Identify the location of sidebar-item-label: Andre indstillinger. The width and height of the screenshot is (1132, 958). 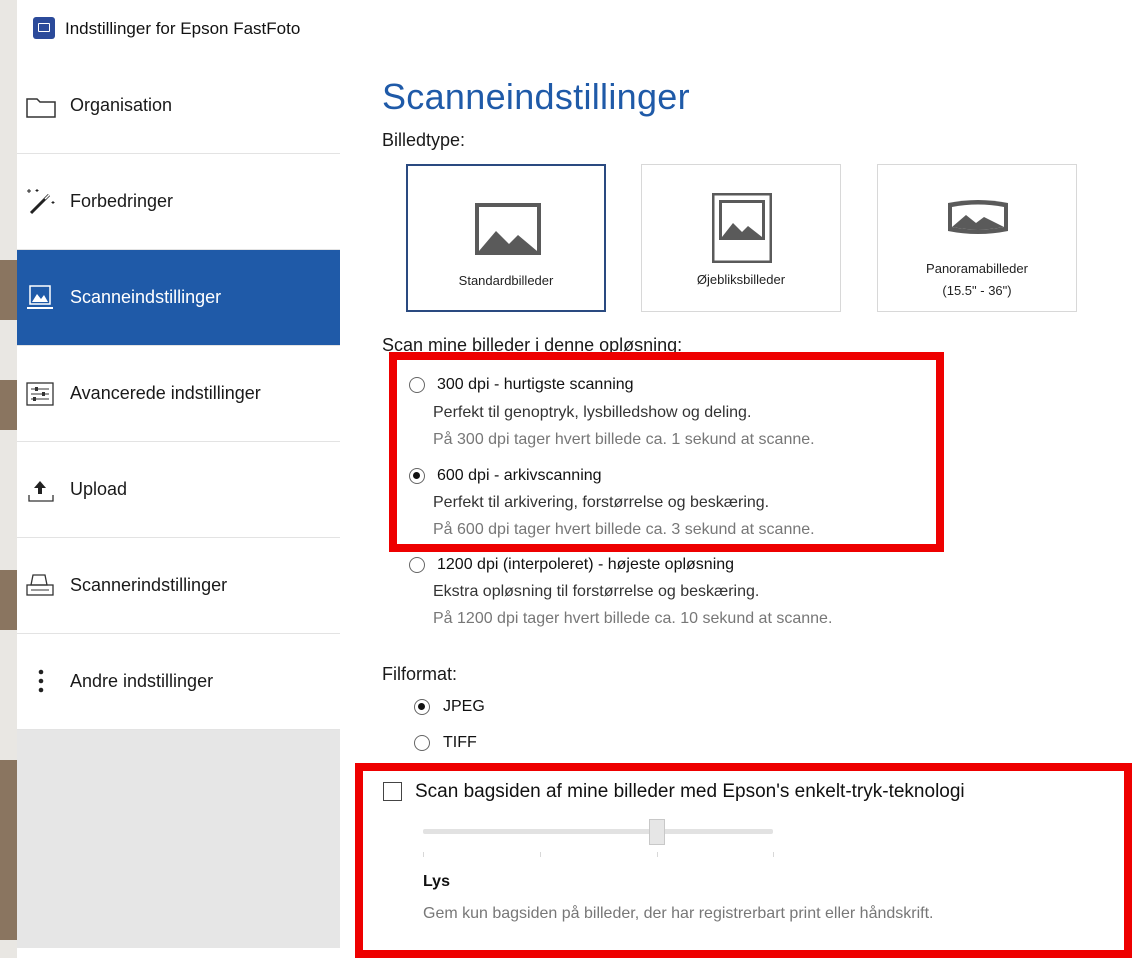
(142, 681).